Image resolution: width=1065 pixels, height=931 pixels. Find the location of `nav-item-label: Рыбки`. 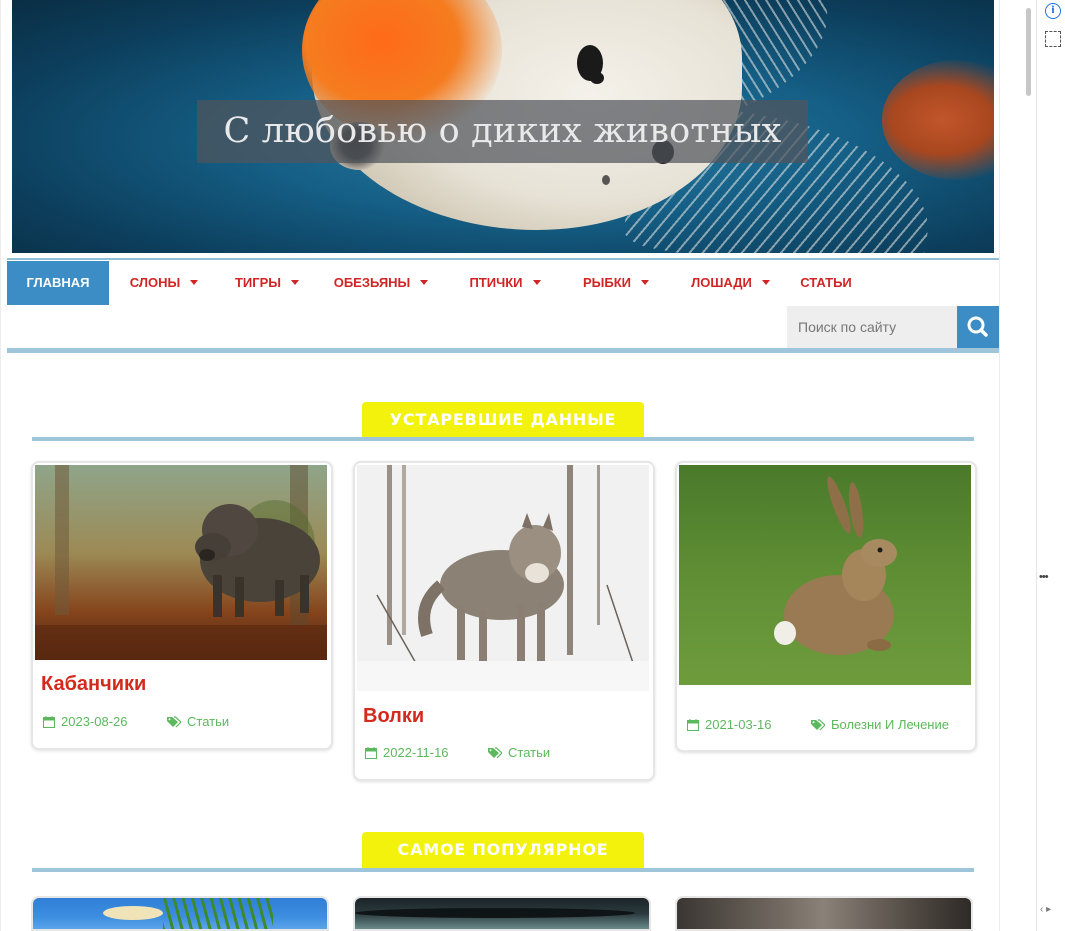

nav-item-label: Рыбки is located at coordinates (607, 282).